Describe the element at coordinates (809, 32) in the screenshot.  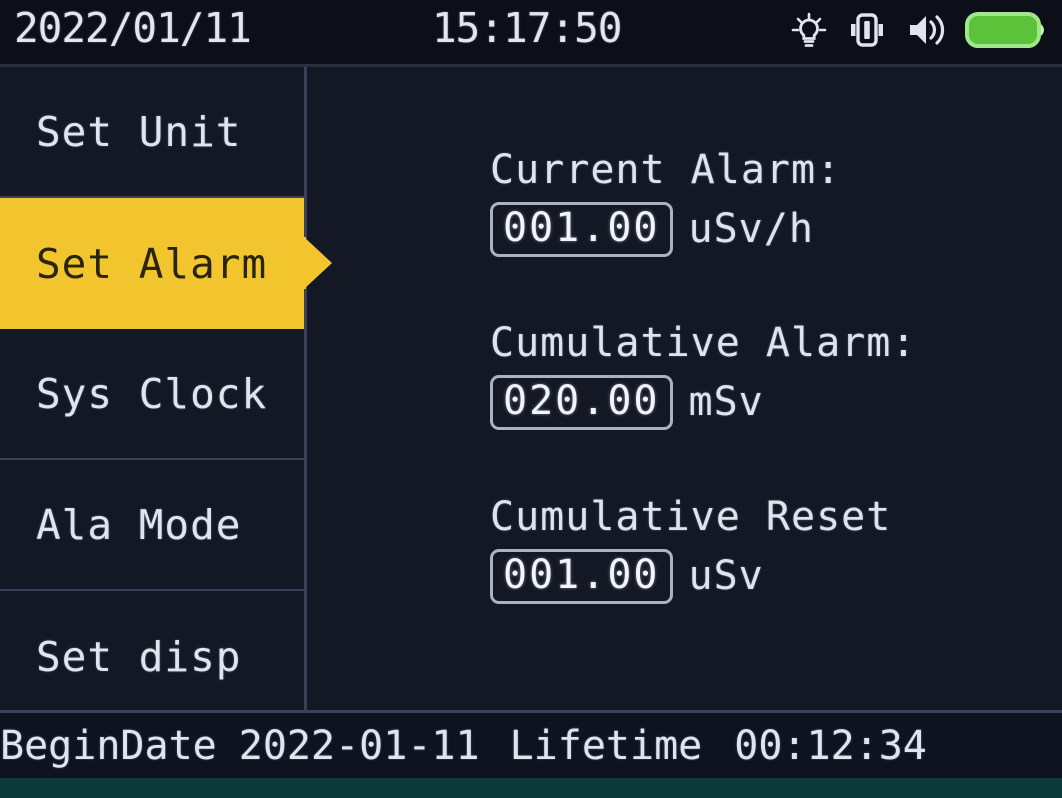
I see `backlight-icon` at that location.